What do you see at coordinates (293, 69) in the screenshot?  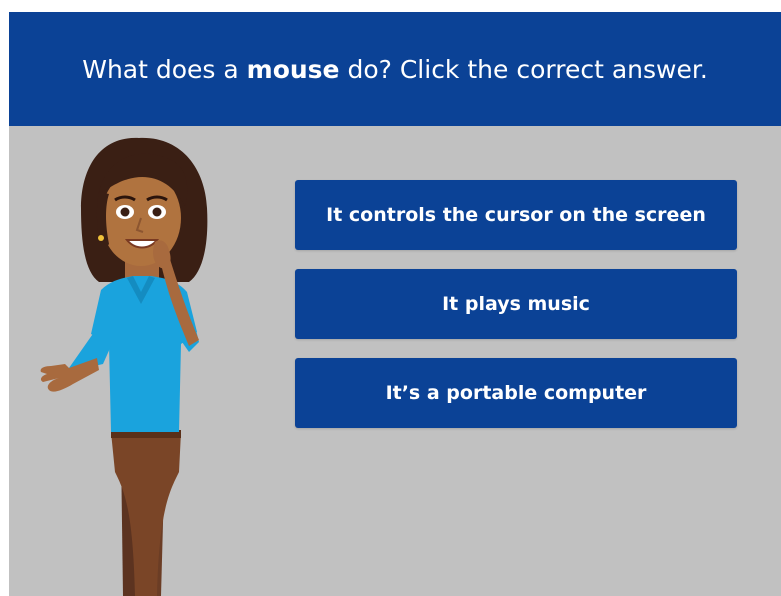 I see `question-emphasis: mouse` at bounding box center [293, 69].